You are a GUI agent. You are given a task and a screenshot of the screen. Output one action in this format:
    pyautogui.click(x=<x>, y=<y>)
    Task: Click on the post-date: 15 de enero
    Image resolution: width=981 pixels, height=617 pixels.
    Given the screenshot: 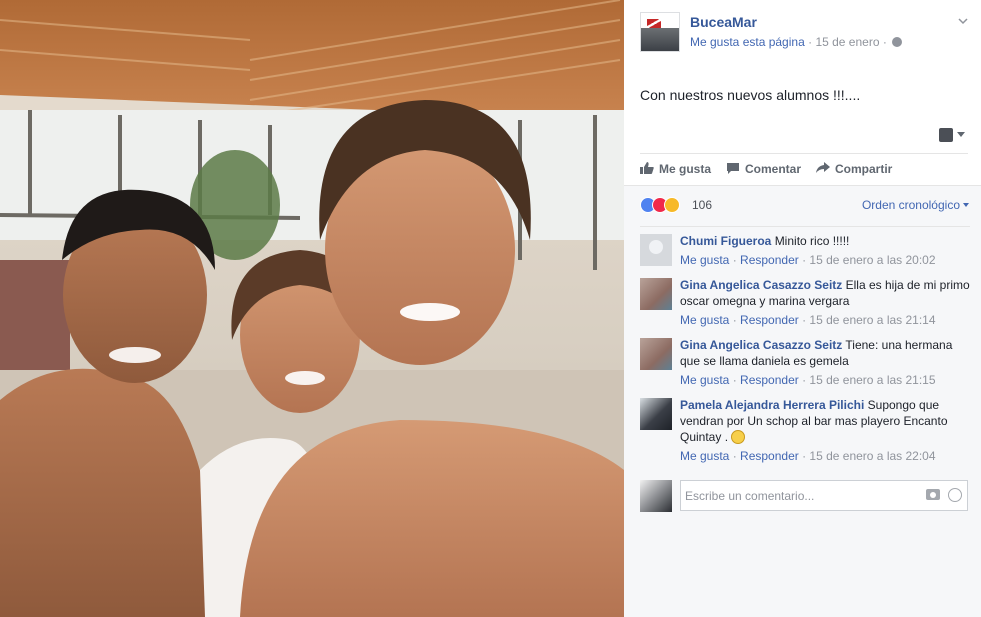 What is the action you would take?
    pyautogui.click(x=847, y=42)
    